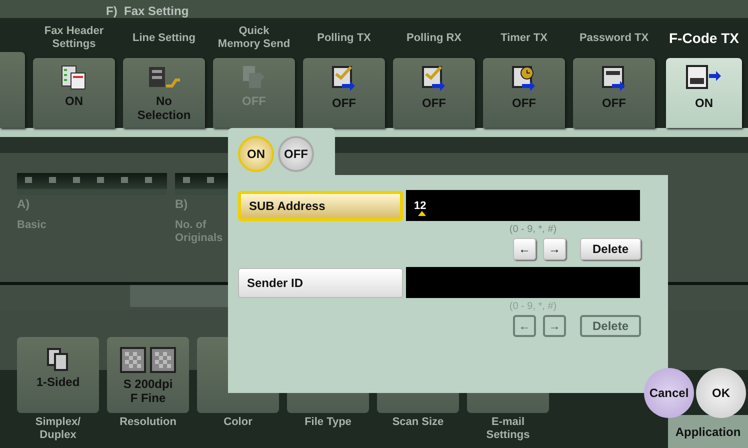  What do you see at coordinates (422, 213) in the screenshot?
I see `cursor-icon` at bounding box center [422, 213].